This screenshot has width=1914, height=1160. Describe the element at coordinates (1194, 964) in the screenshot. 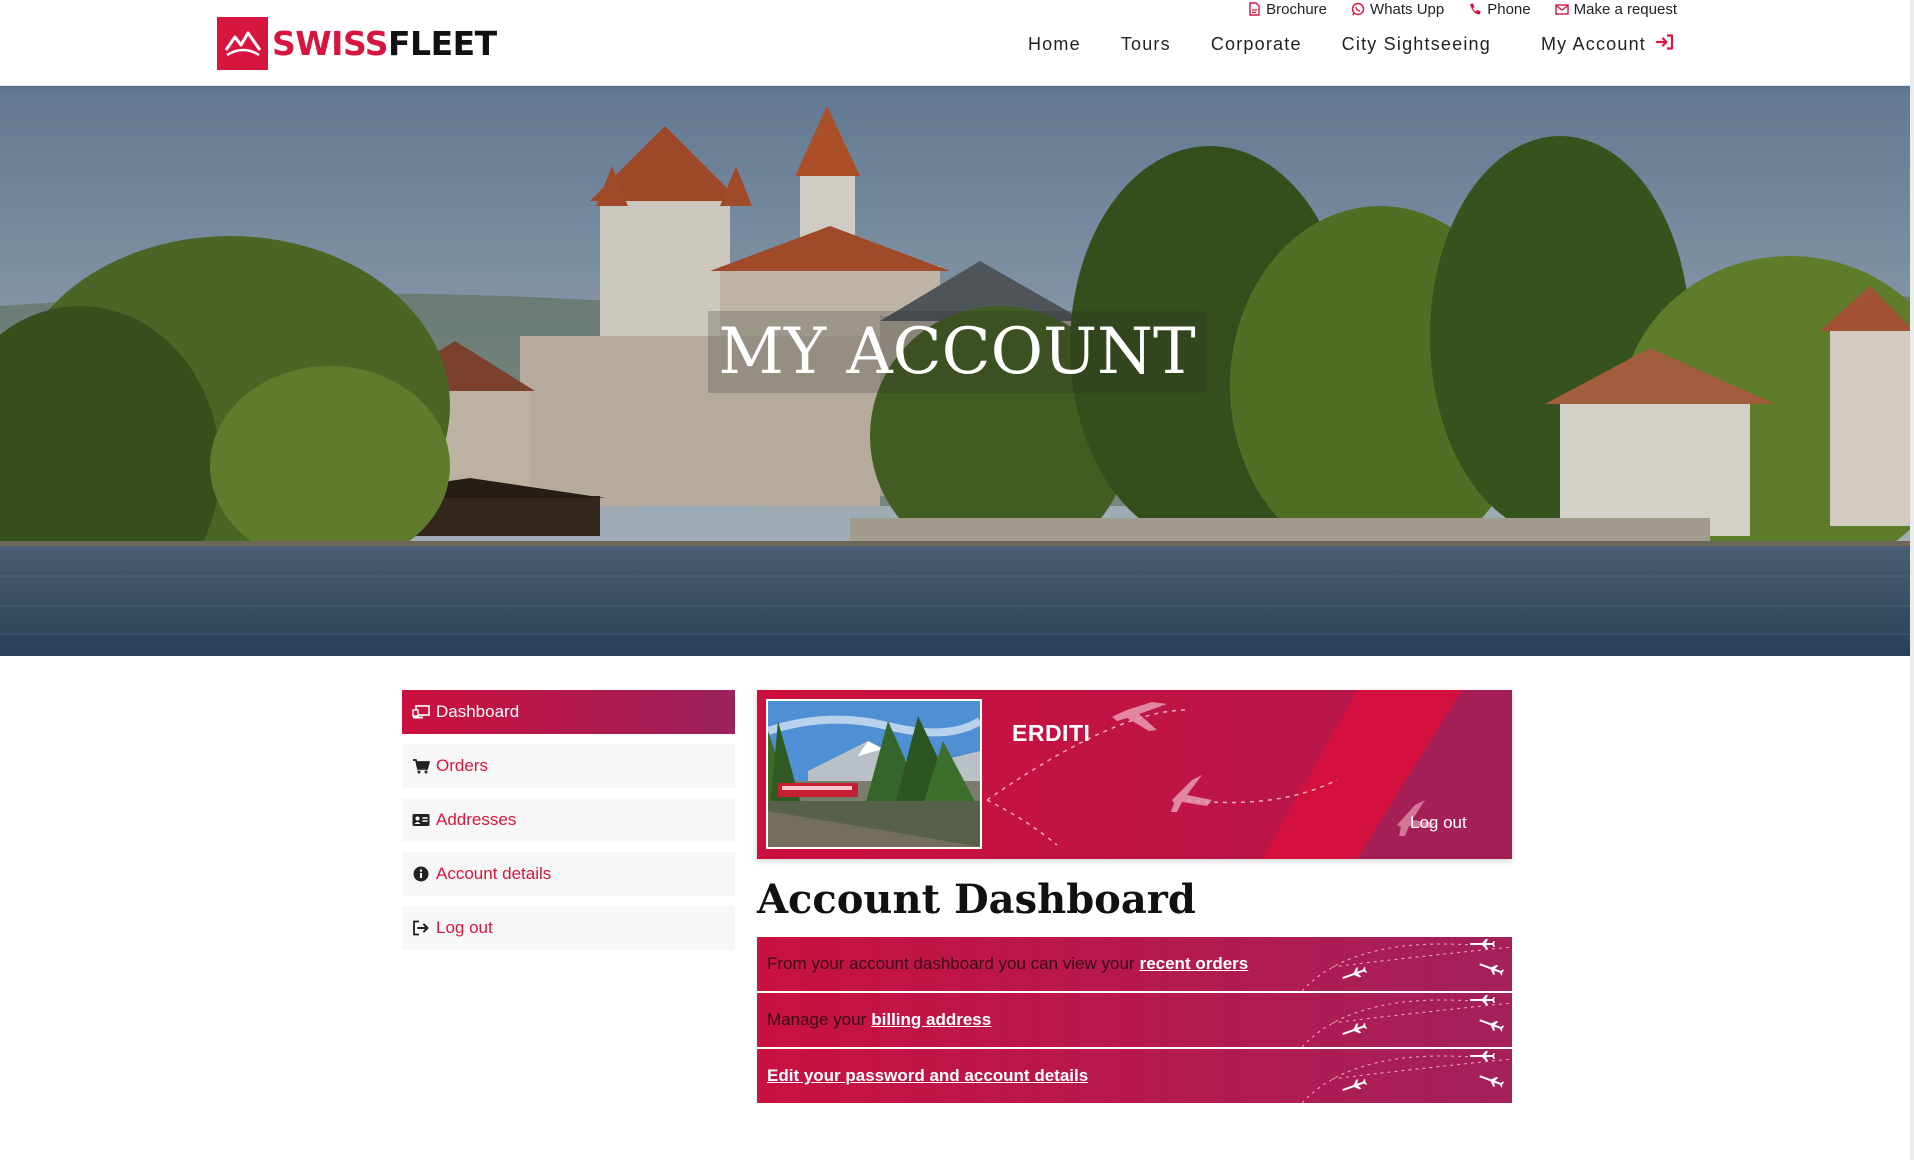

I see `recent-orders-link: recent orders` at that location.